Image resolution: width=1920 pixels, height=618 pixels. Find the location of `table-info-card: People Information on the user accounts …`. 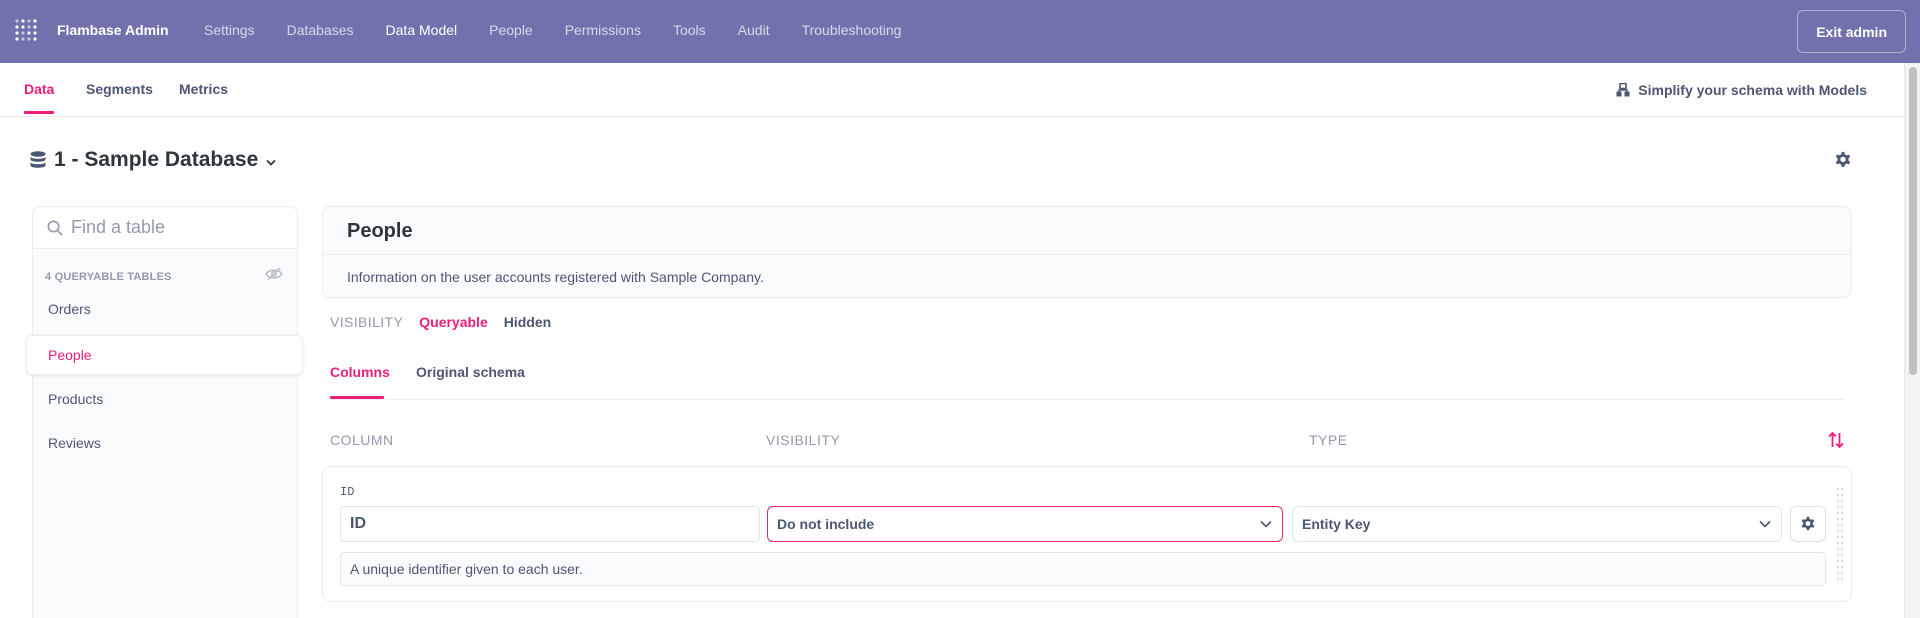

table-info-card: People Information on the user accounts … is located at coordinates (1087, 252).